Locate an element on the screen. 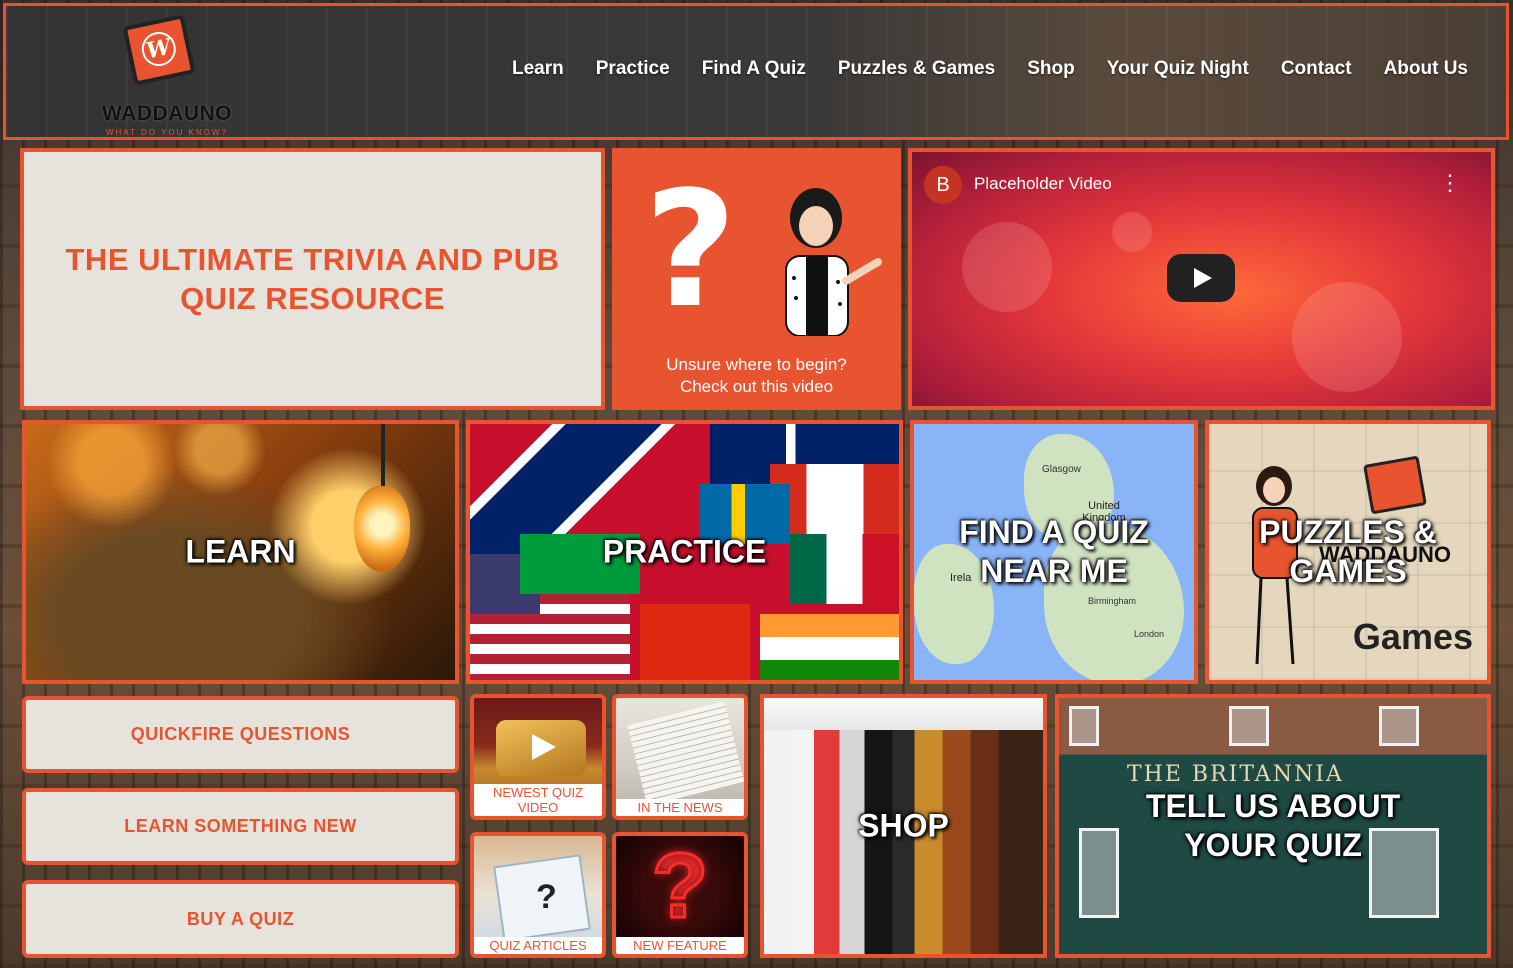 The width and height of the screenshot is (1513, 968). in-the-news-tile: IN THE NEWS is located at coordinates (680, 757).